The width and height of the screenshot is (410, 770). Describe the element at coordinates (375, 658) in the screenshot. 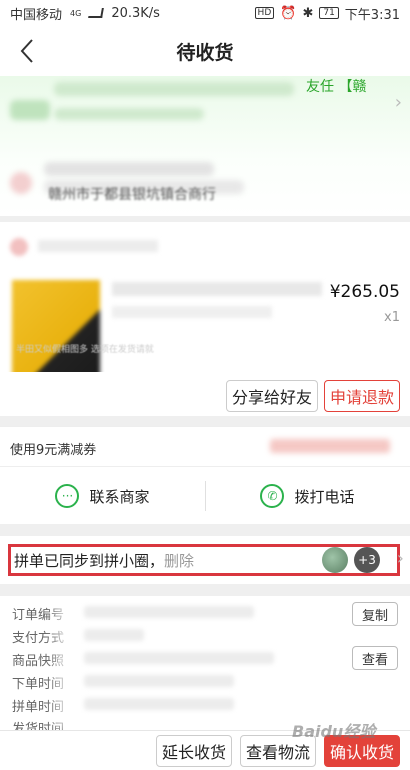

I see `view-snapshot-button: 查看` at that location.